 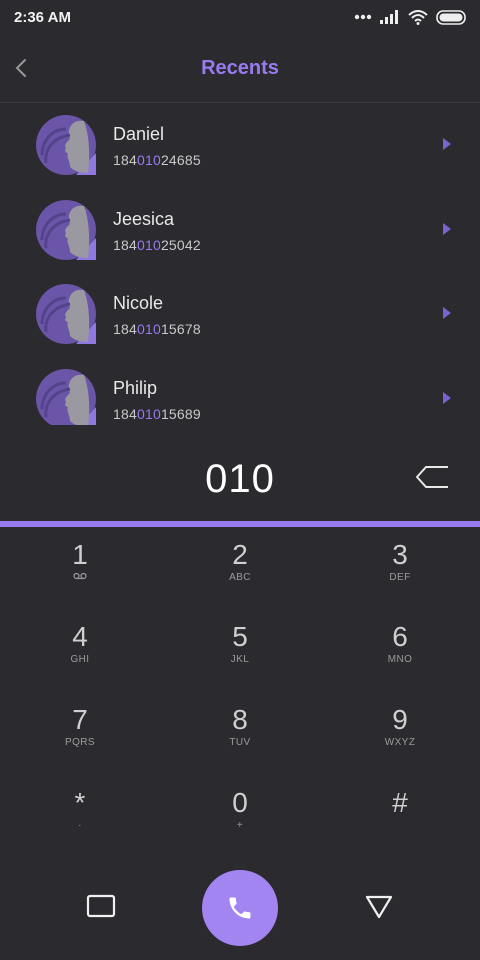 I want to click on more-dots-icon, so click(x=363, y=17).